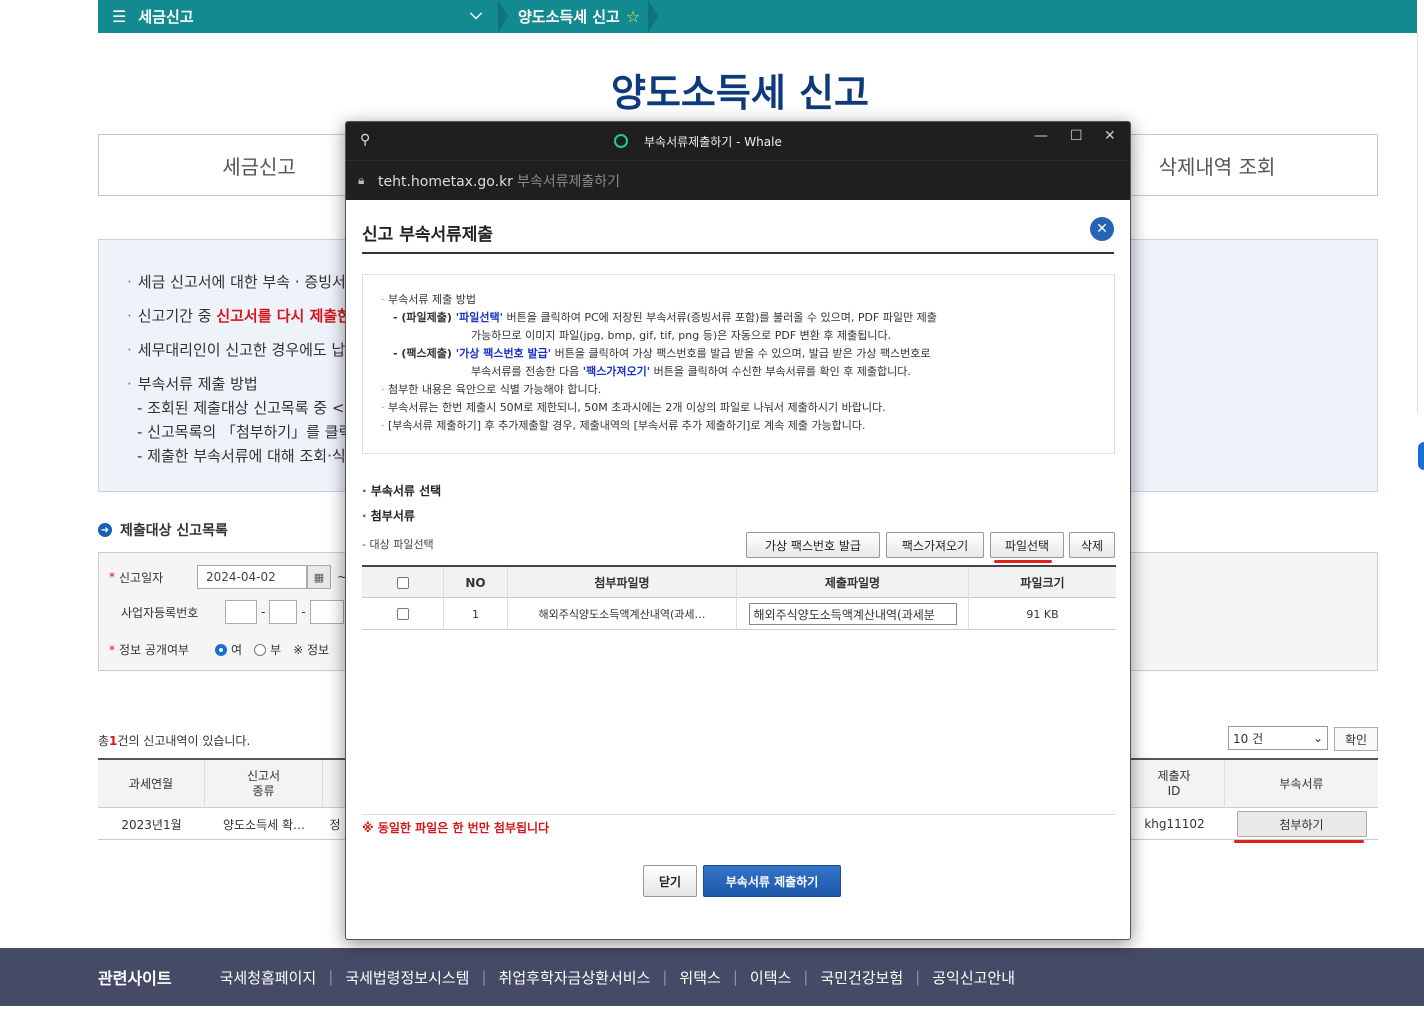  I want to click on row-checkbox, so click(402, 614).